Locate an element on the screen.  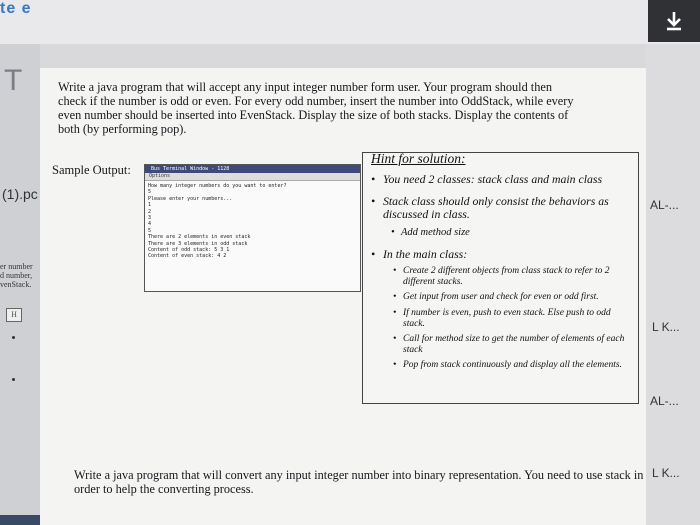
hint-bullet: • In the main class: is located at coordinates (419, 254).